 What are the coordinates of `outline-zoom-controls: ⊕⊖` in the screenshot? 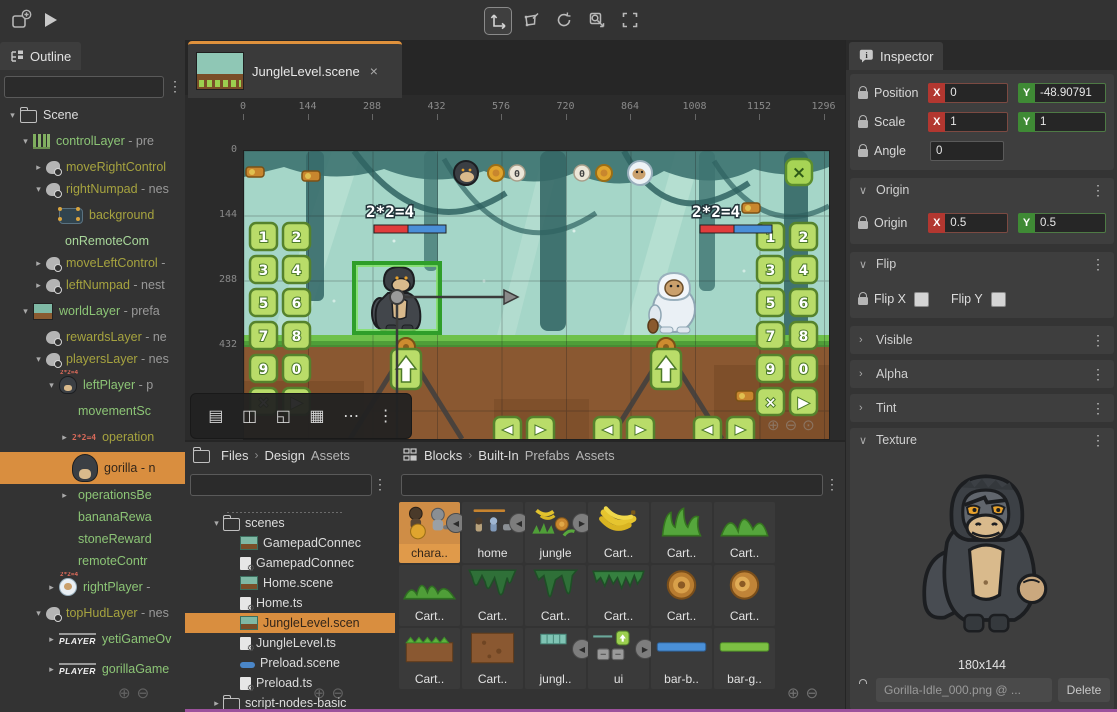 It's located at (136, 693).